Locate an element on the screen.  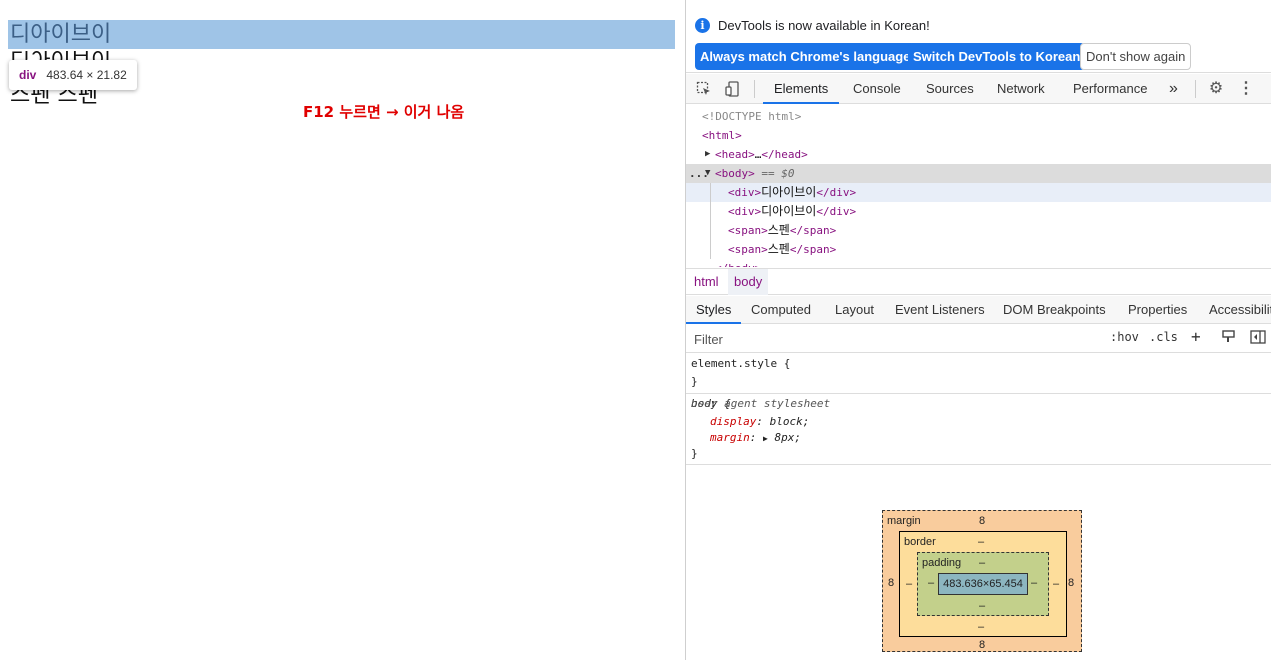
kebab-menu-icon: ⋮ is located at coordinates (1246, 89).